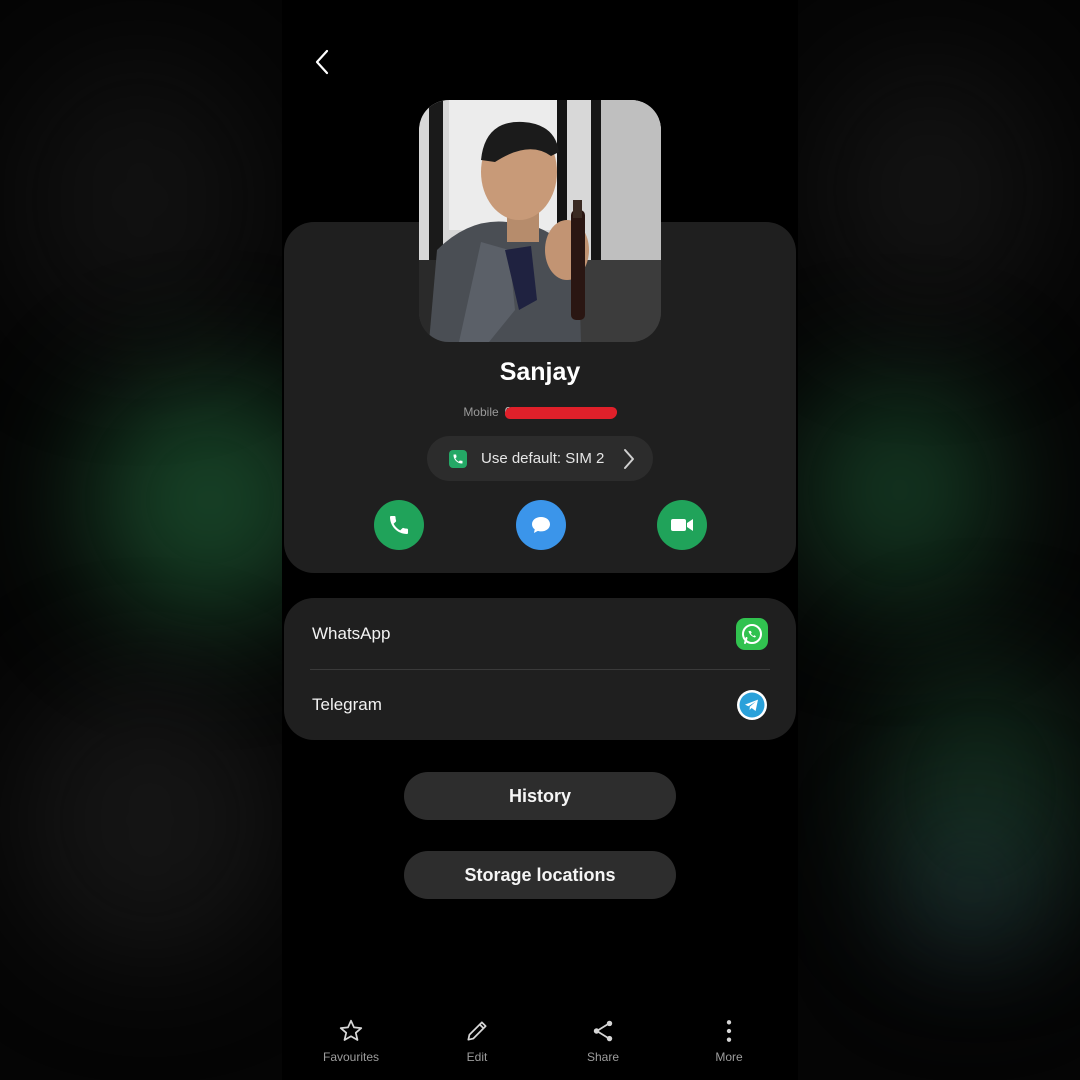 Image resolution: width=1080 pixels, height=1080 pixels. Describe the element at coordinates (540, 796) in the screenshot. I see `history-button: History` at that location.